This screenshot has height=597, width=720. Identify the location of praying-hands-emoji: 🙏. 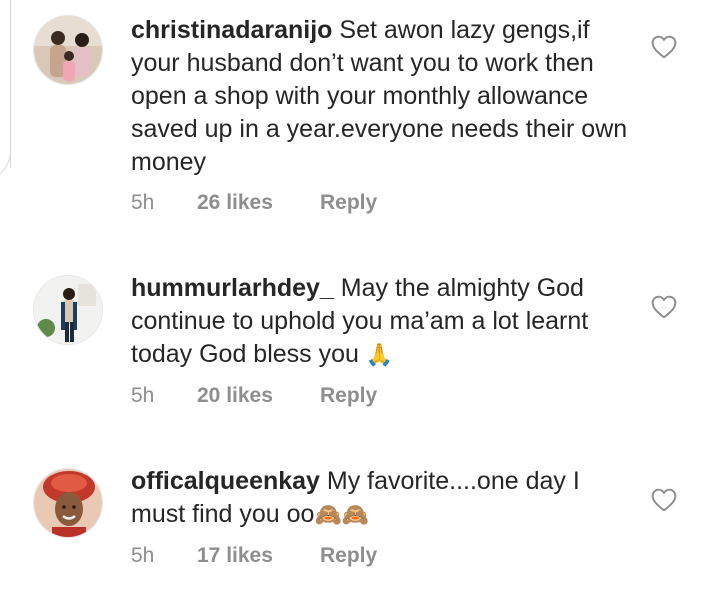
(379, 355).